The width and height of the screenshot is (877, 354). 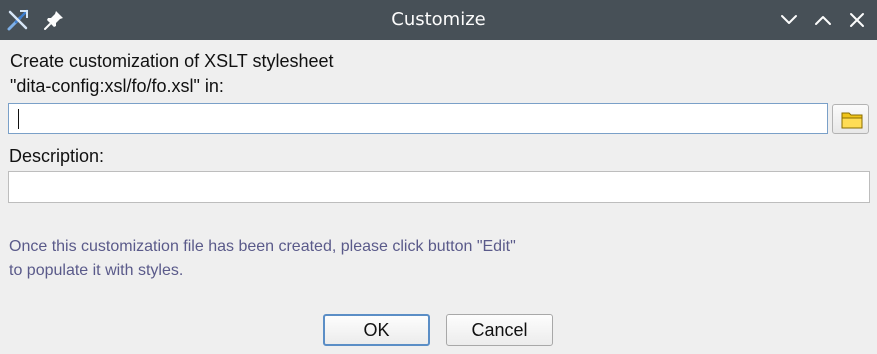 I want to click on title-bar: Customize, so click(x=438, y=20).